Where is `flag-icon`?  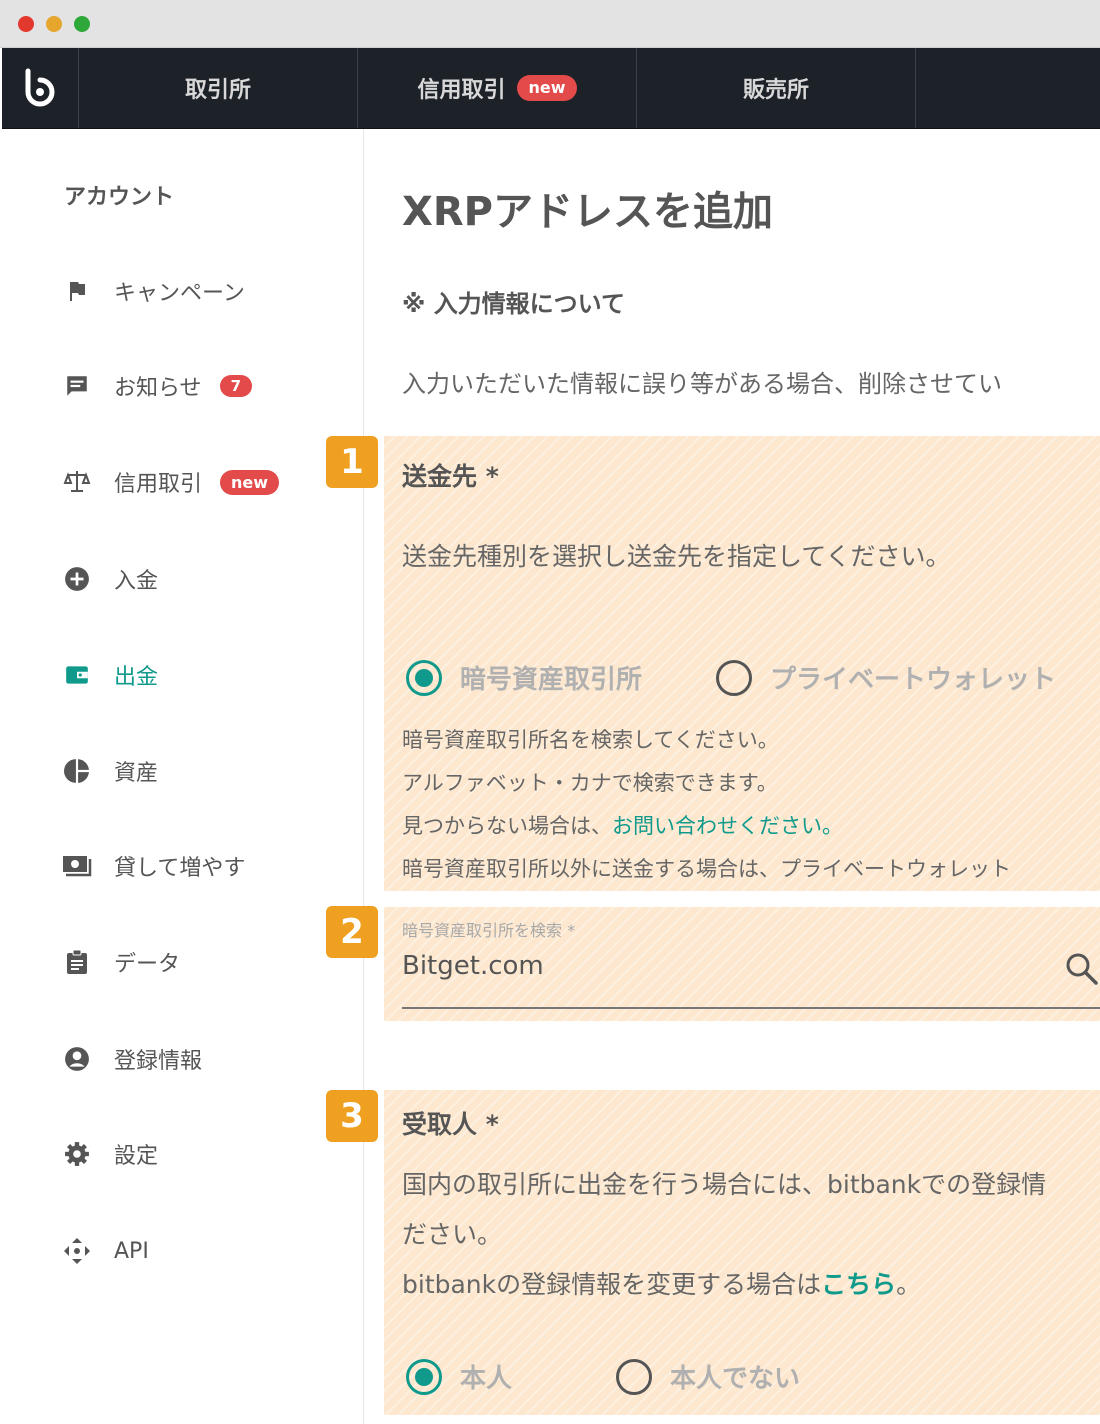 flag-icon is located at coordinates (77, 291).